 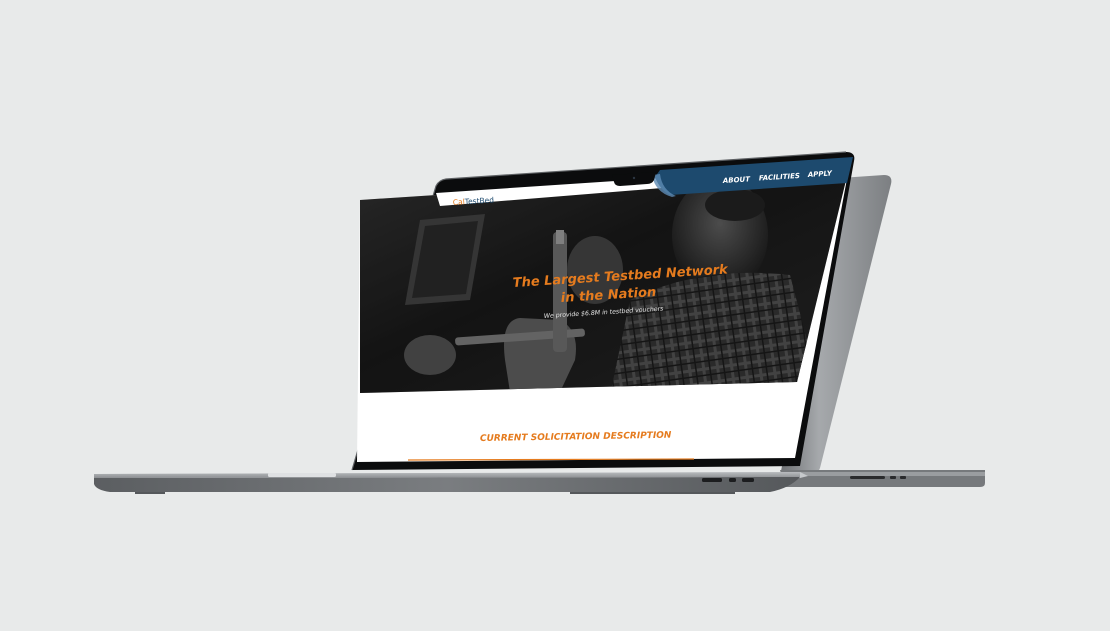 I want to click on nav-link-apply: APPLY, so click(x=820, y=174).